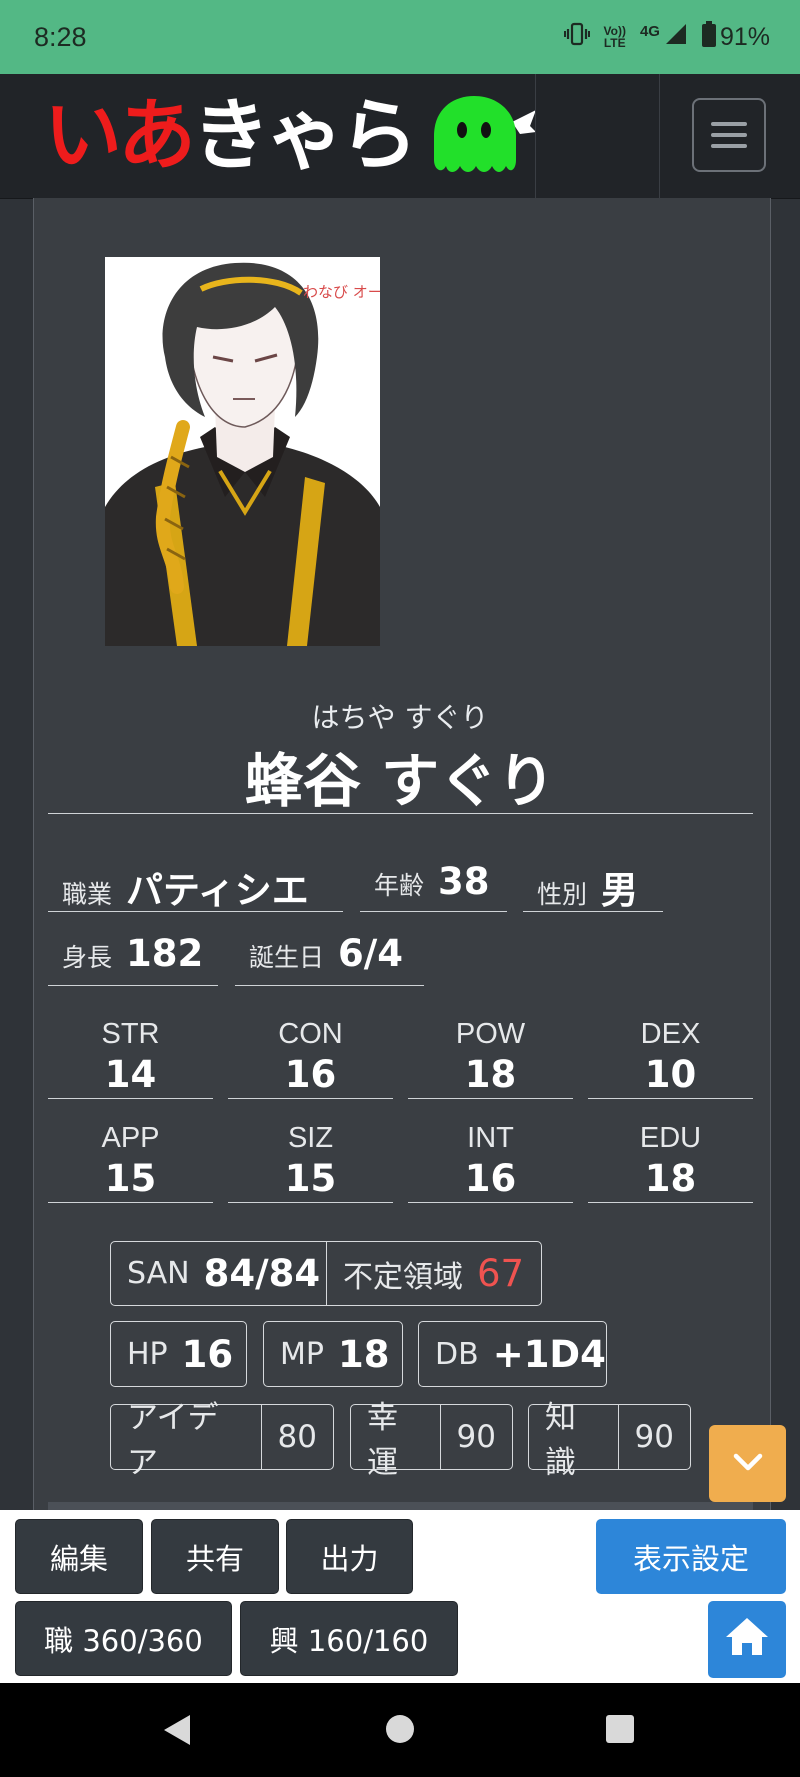 This screenshot has width=800, height=1777. I want to click on luck-value: 90, so click(476, 1437).